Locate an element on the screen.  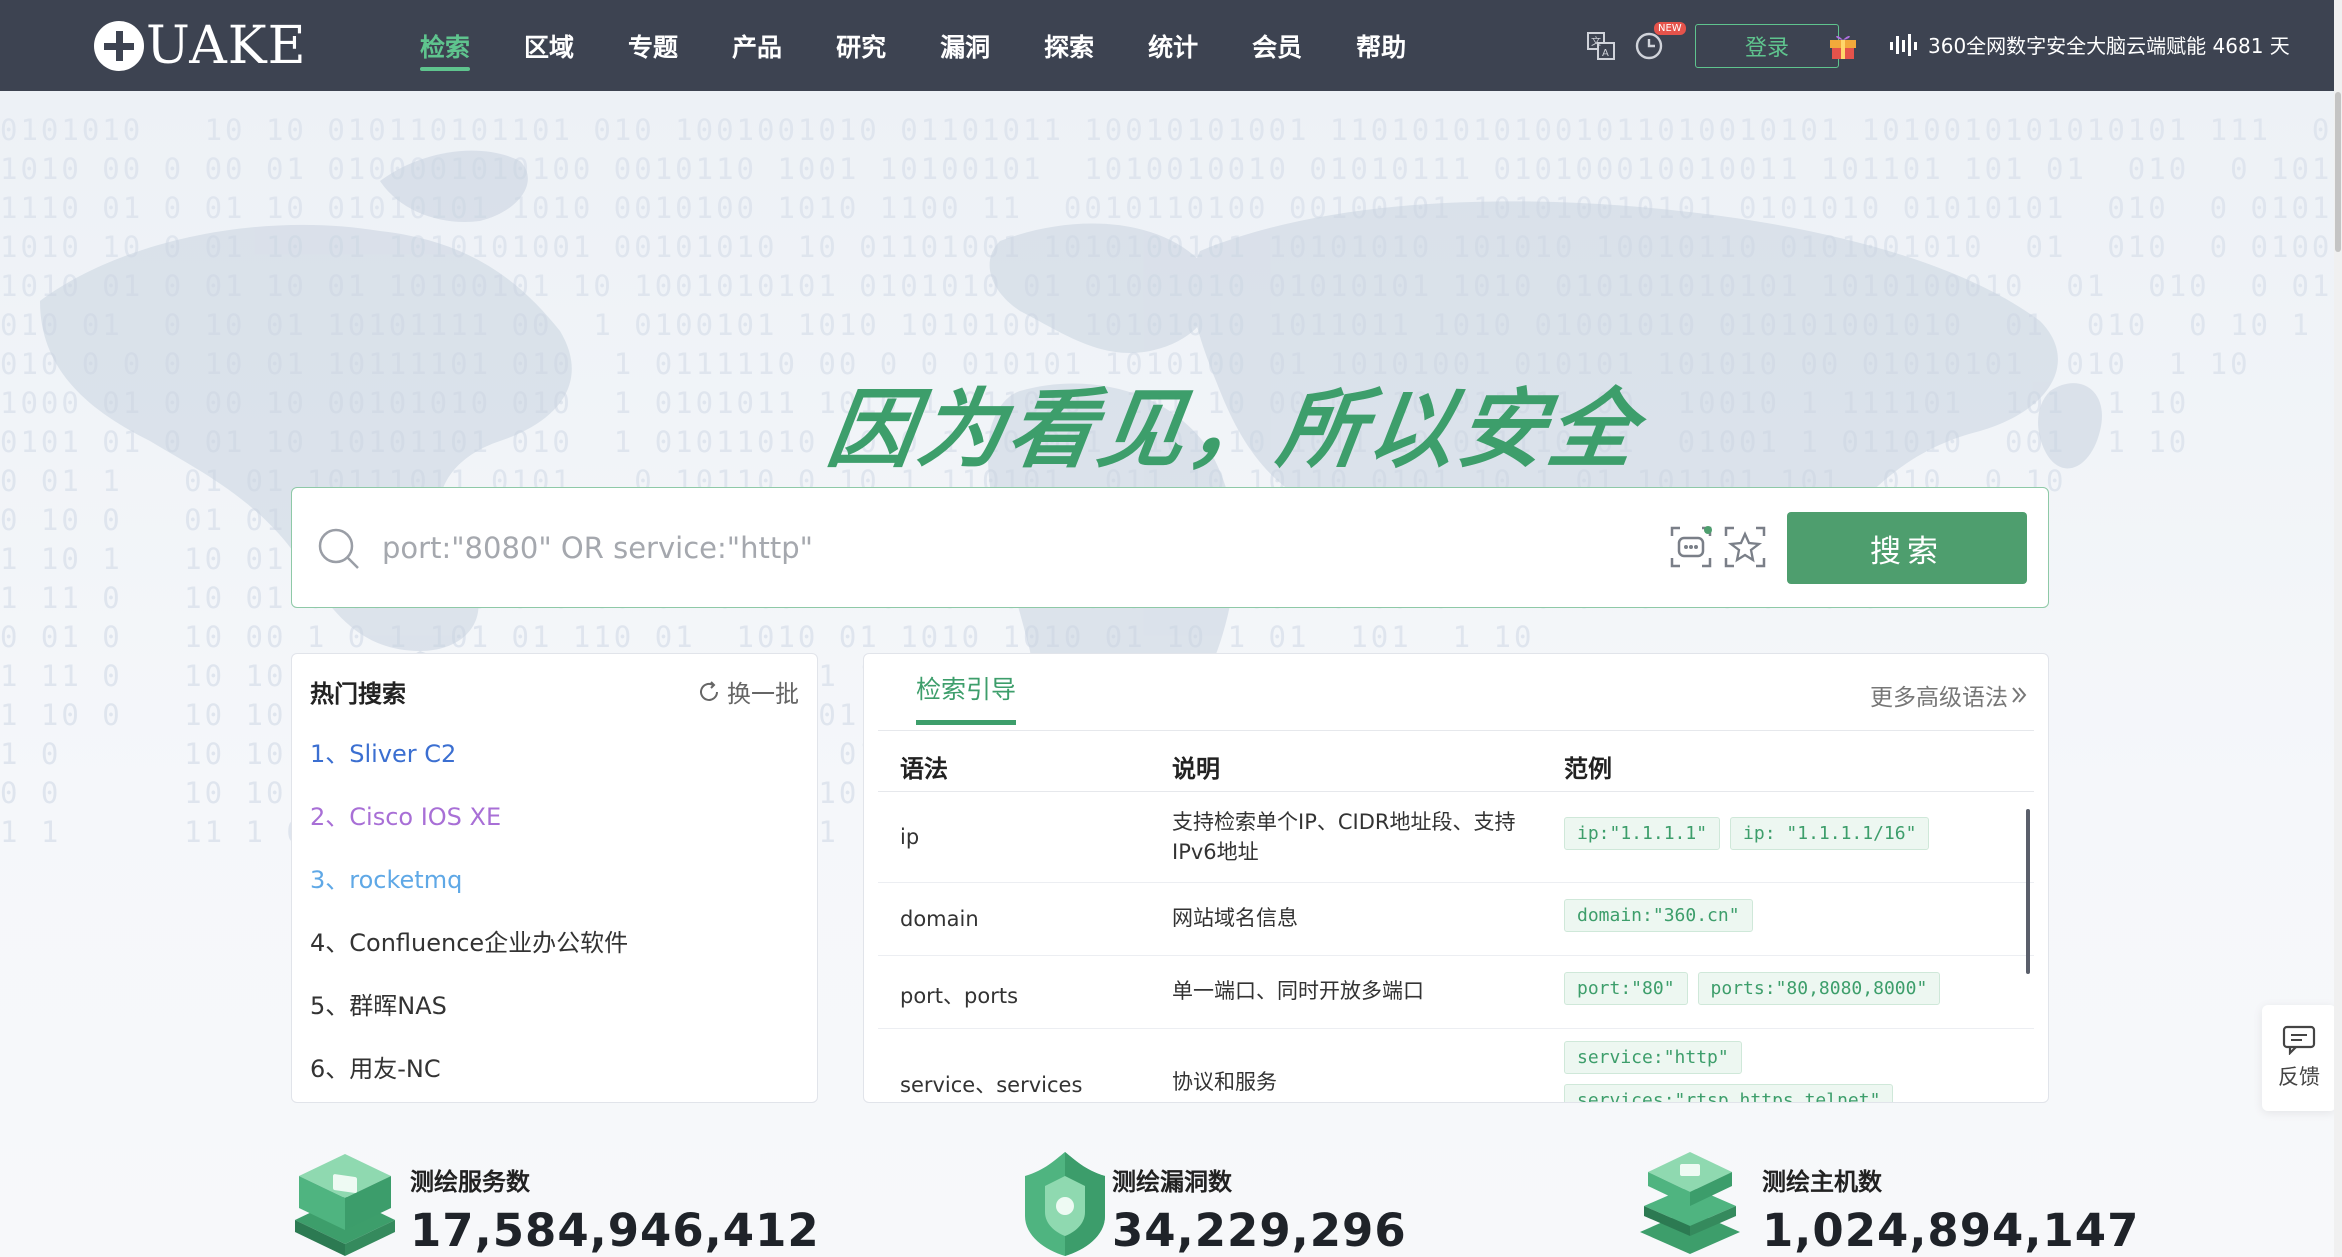
stat-label-vulns: 测绘漏洞数 is located at coordinates (1172, 1182).